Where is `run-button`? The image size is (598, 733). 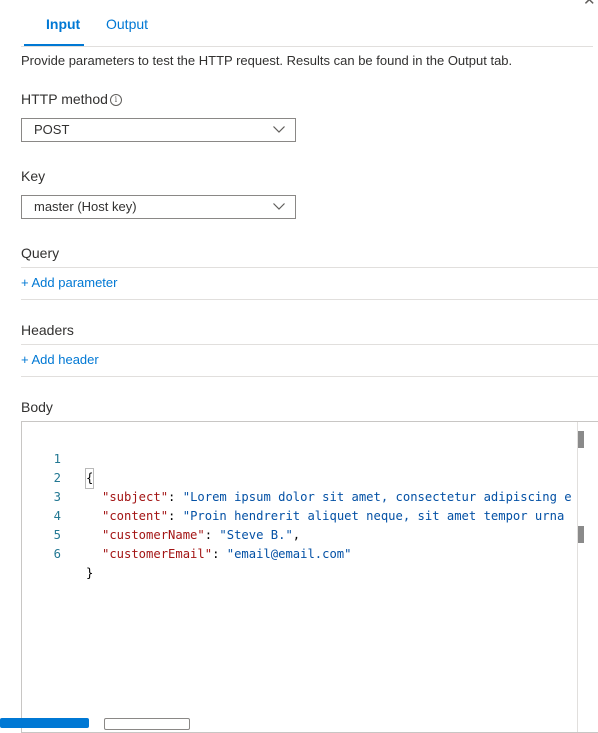
run-button is located at coordinates (44, 723).